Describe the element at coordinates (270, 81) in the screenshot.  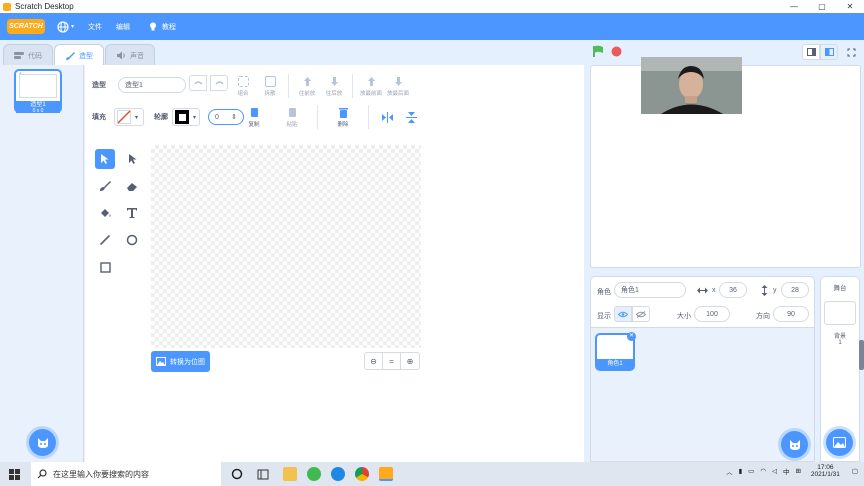
I see `ungroup-icon` at that location.